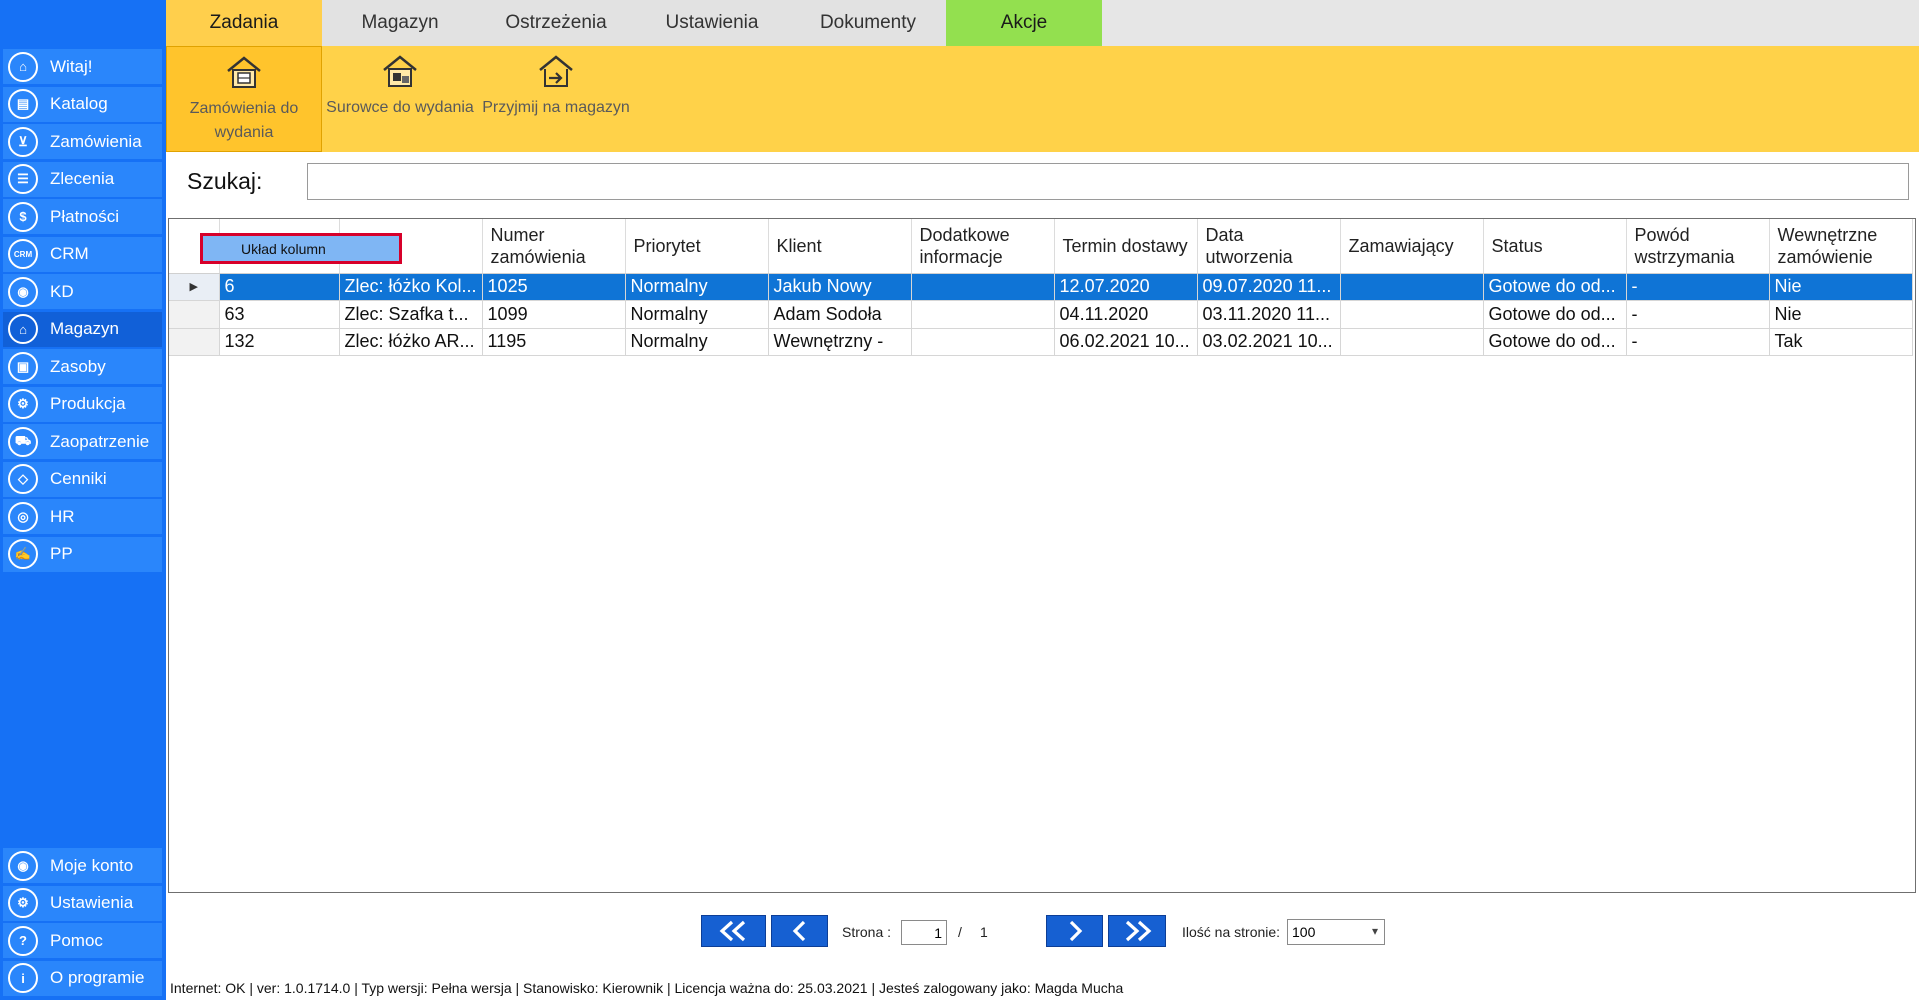 This screenshot has height=1000, width=1919. What do you see at coordinates (554, 246) in the screenshot?
I see `column-header-order-number: Numer zamówienia` at bounding box center [554, 246].